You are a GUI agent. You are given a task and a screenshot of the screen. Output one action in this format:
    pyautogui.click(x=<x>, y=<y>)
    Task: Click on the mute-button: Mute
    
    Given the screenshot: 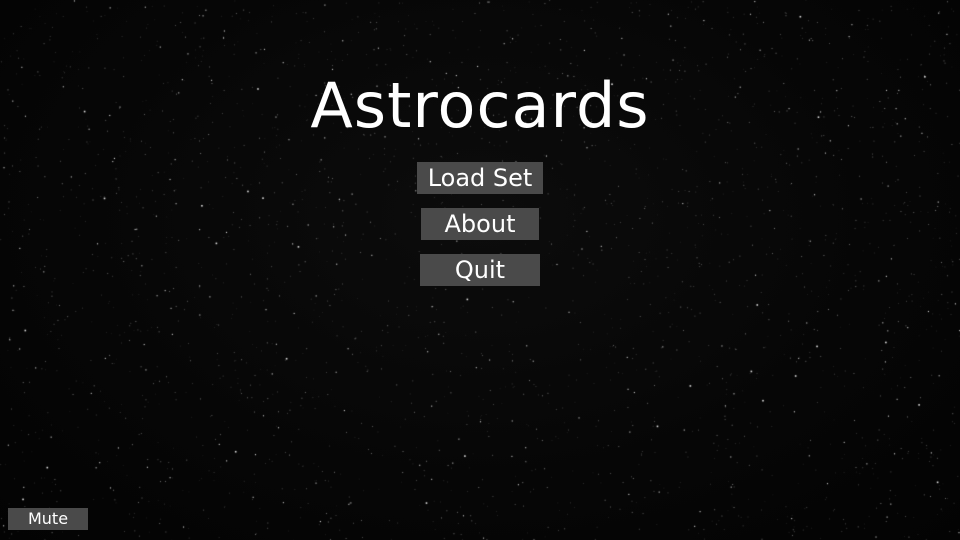 What is the action you would take?
    pyautogui.click(x=48, y=519)
    